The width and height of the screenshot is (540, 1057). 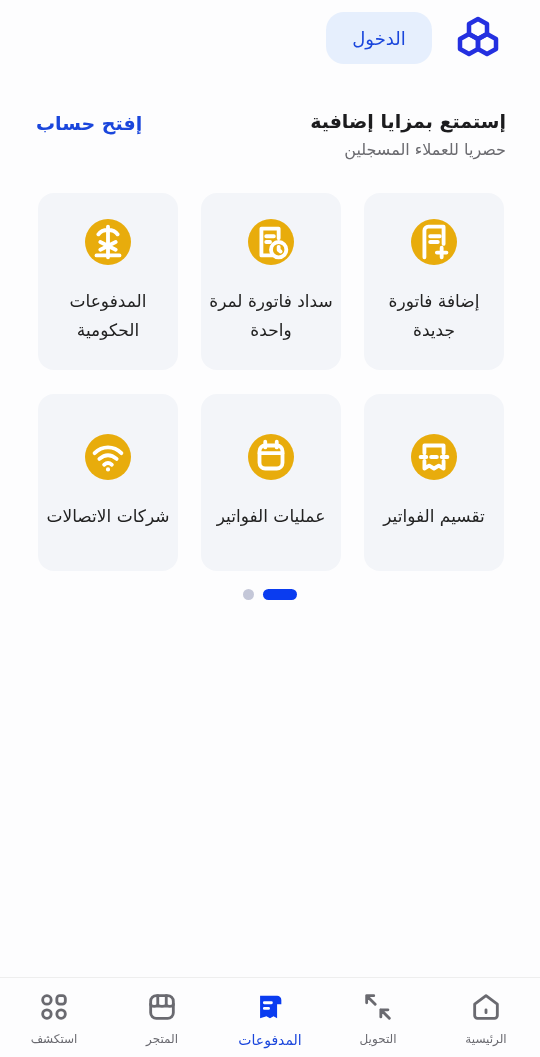 What do you see at coordinates (271, 315) in the screenshot?
I see `service-label: سداد فاتورة لمرة واحدة` at bounding box center [271, 315].